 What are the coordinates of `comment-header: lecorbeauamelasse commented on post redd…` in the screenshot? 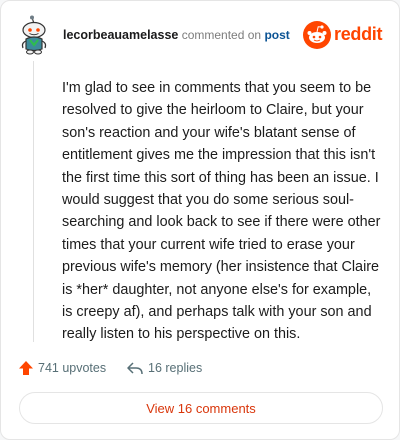 It's located at (200, 35).